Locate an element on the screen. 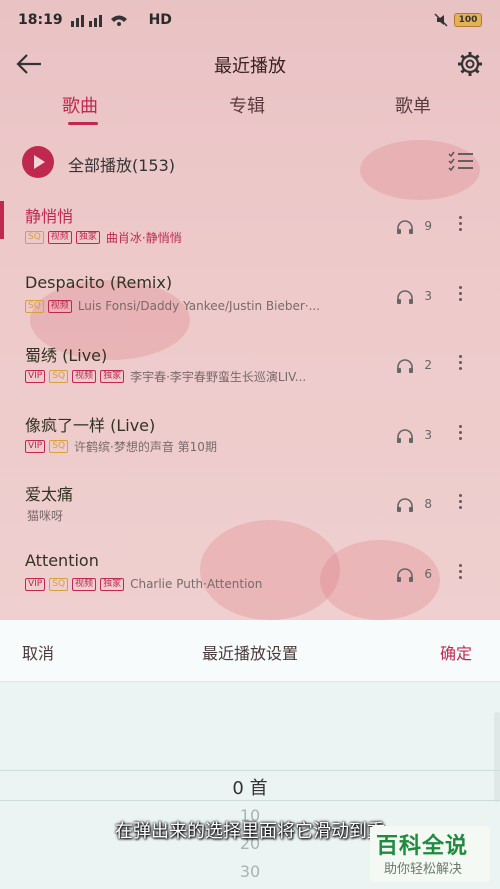 This screenshot has width=500, height=889. watermark-logo: 百科全说 助你轻松解决 is located at coordinates (430, 854).